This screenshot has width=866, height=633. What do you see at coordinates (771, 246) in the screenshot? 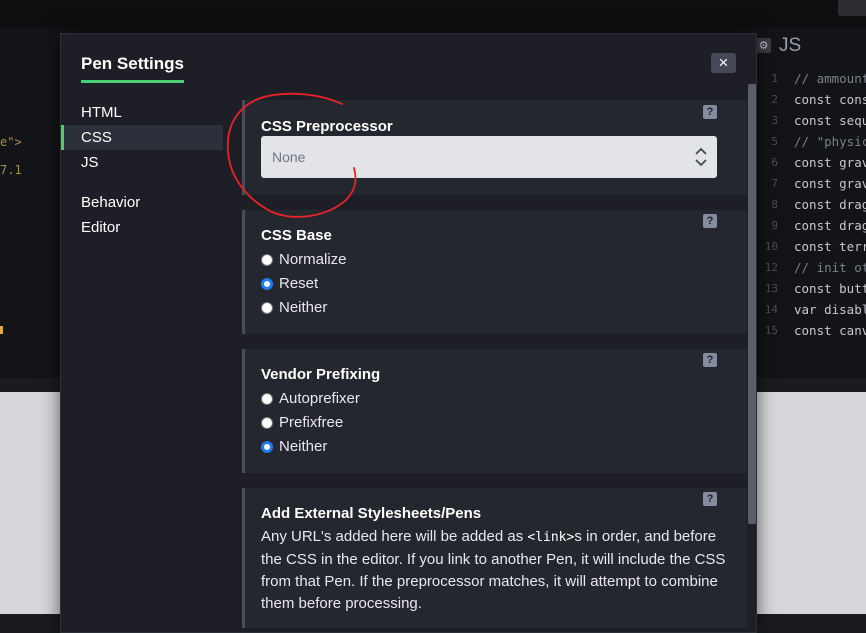
I see `line-number: 10` at bounding box center [771, 246].